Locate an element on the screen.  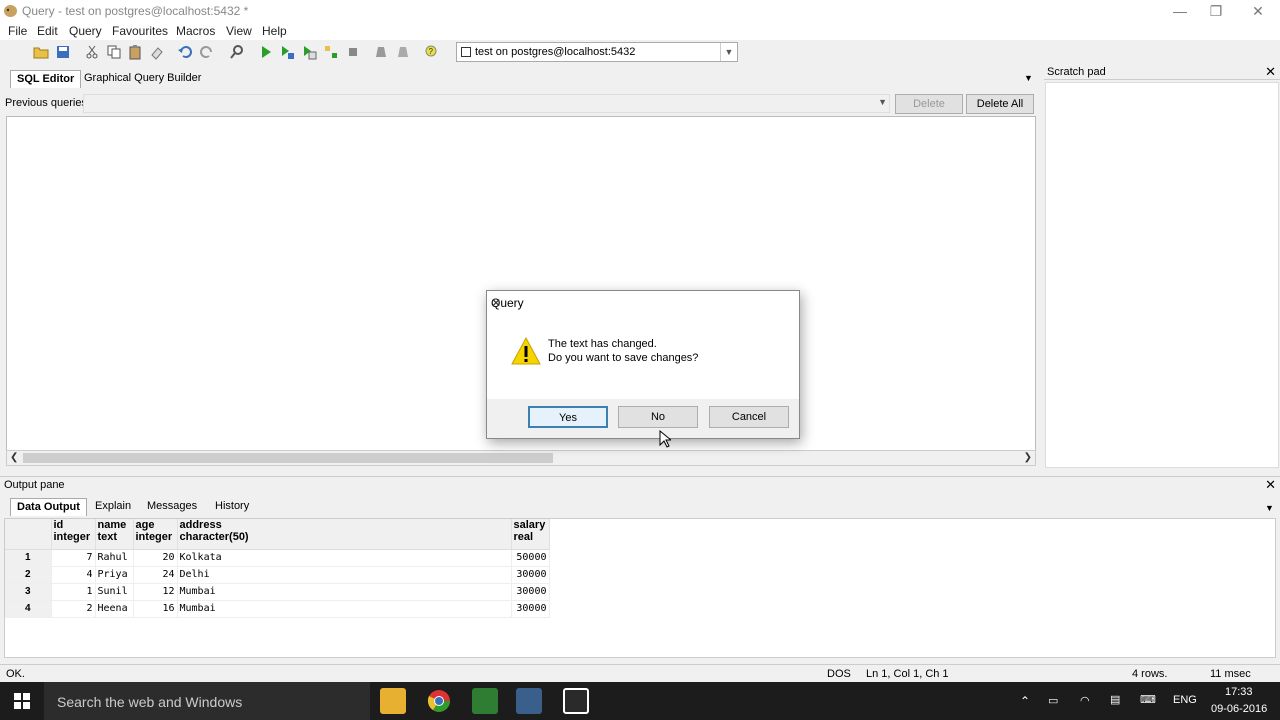
execute-to-file-icon is located at coordinates (309, 52).